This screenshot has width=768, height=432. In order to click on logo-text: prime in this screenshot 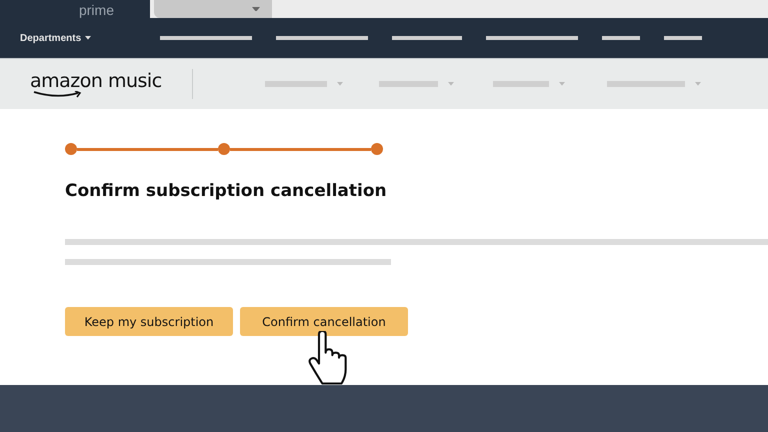, I will do `click(96, 10)`.